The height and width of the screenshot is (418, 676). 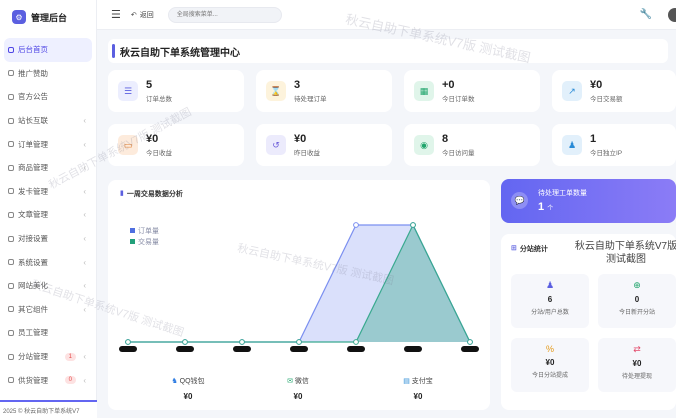 I want to click on topbar: ☰ ↶ 返回 🔧, so click(x=386, y=15).